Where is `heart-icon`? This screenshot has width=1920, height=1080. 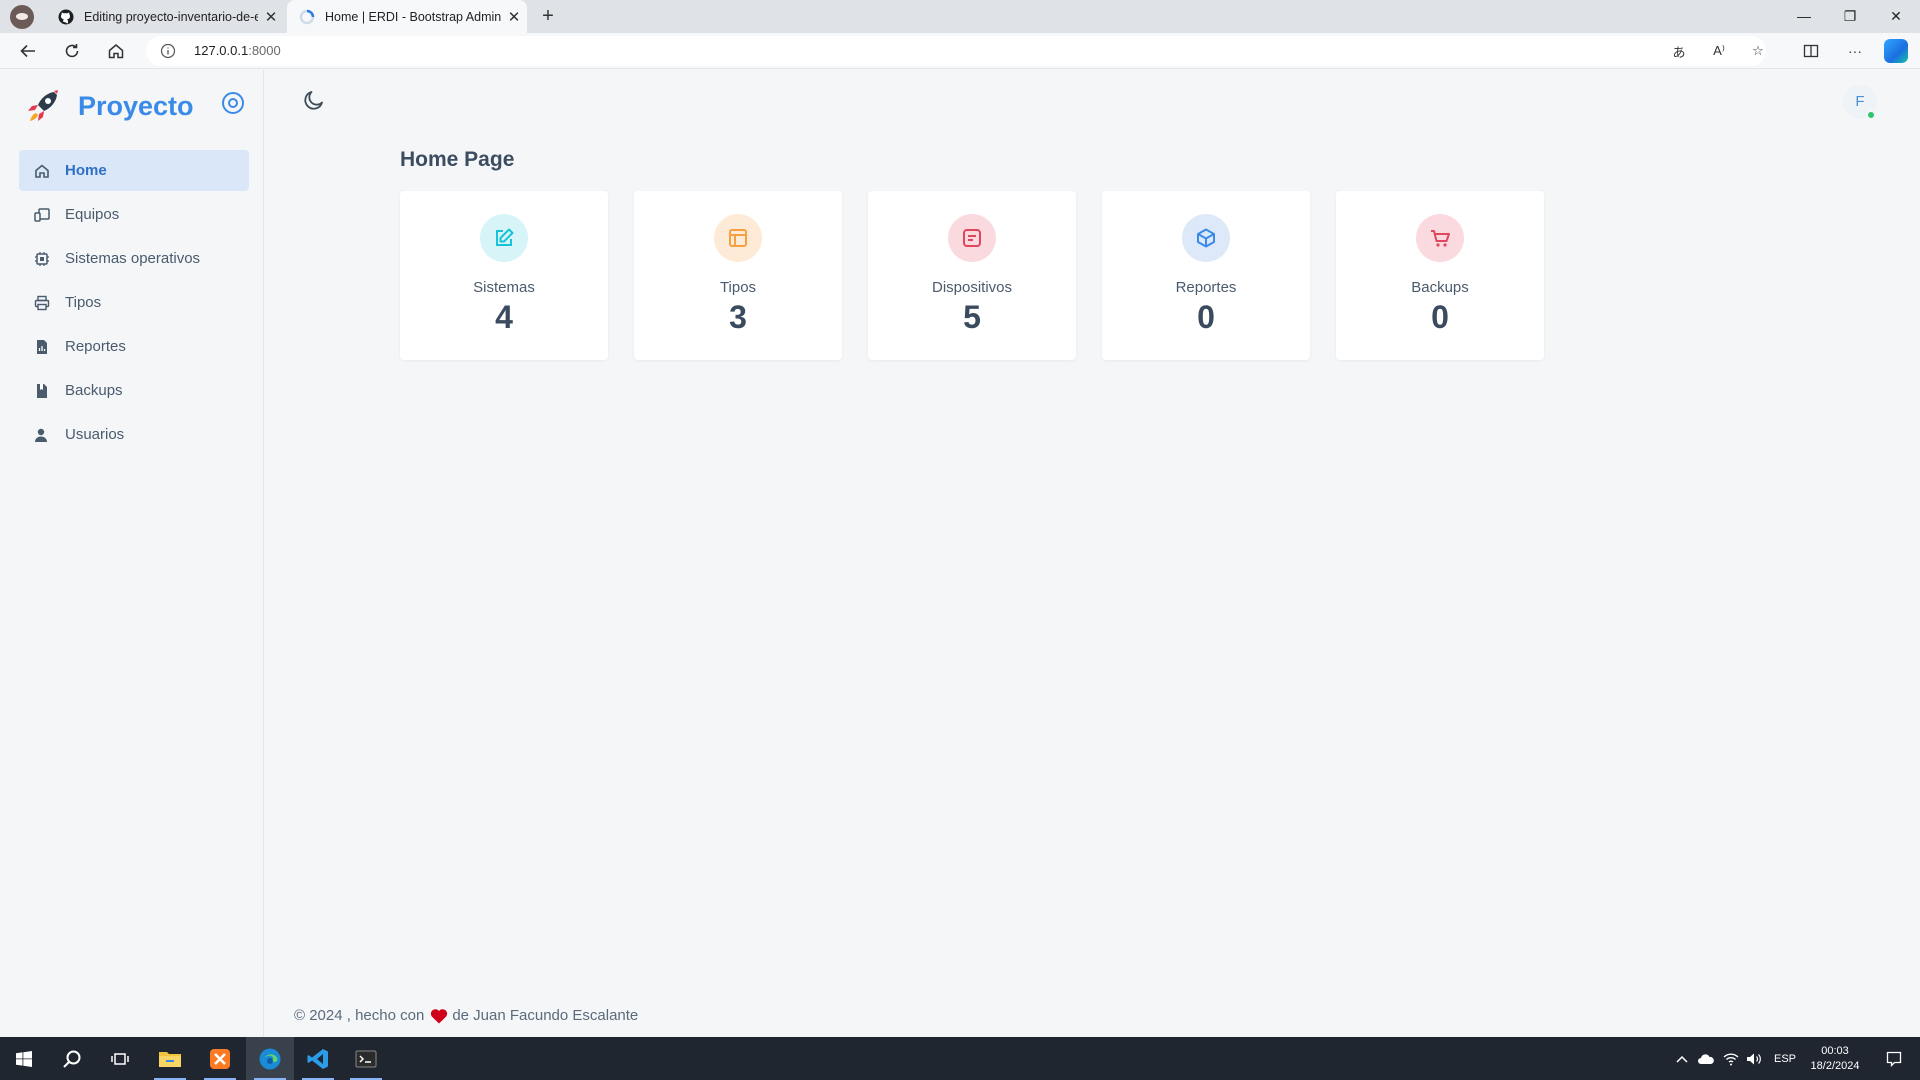
heart-icon is located at coordinates (439, 1015).